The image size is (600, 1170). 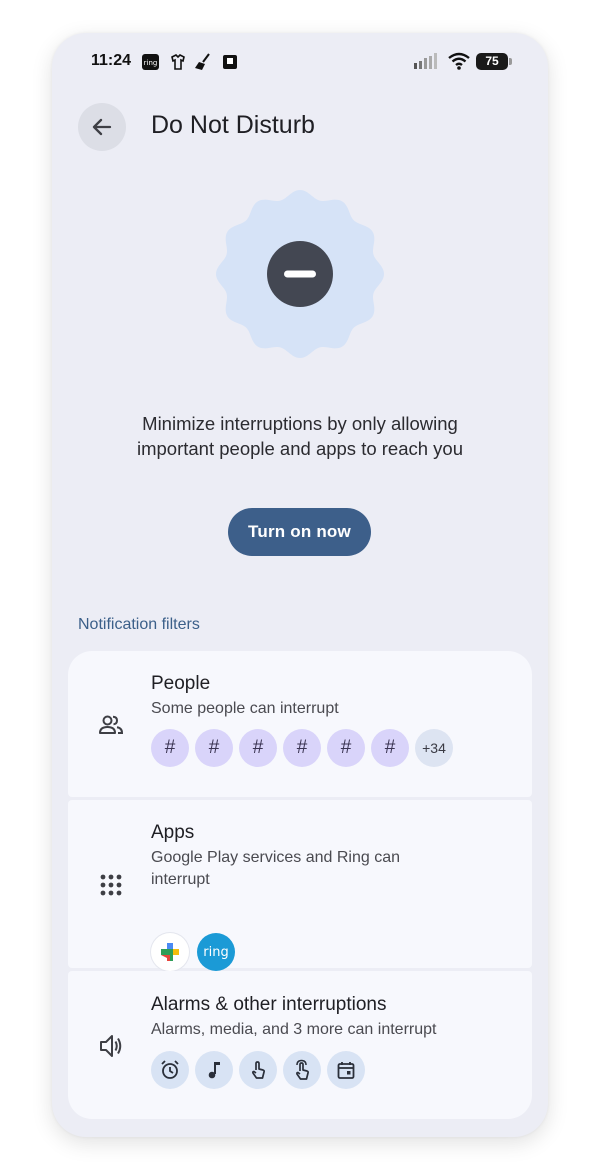 I want to click on people-icon, so click(x=111, y=724).